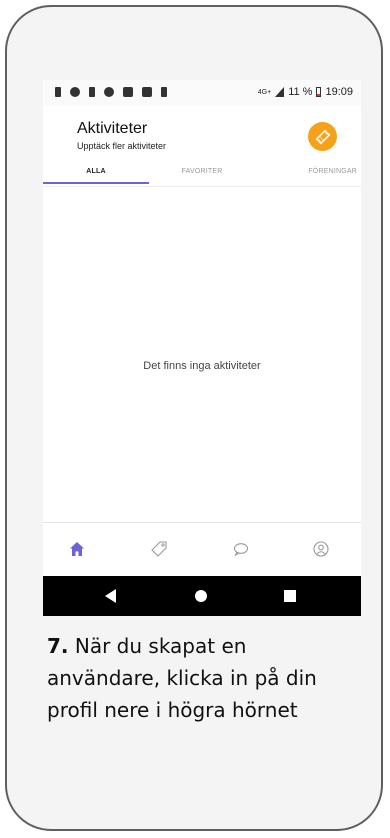  I want to click on page-title: Aktiviteter, so click(112, 128).